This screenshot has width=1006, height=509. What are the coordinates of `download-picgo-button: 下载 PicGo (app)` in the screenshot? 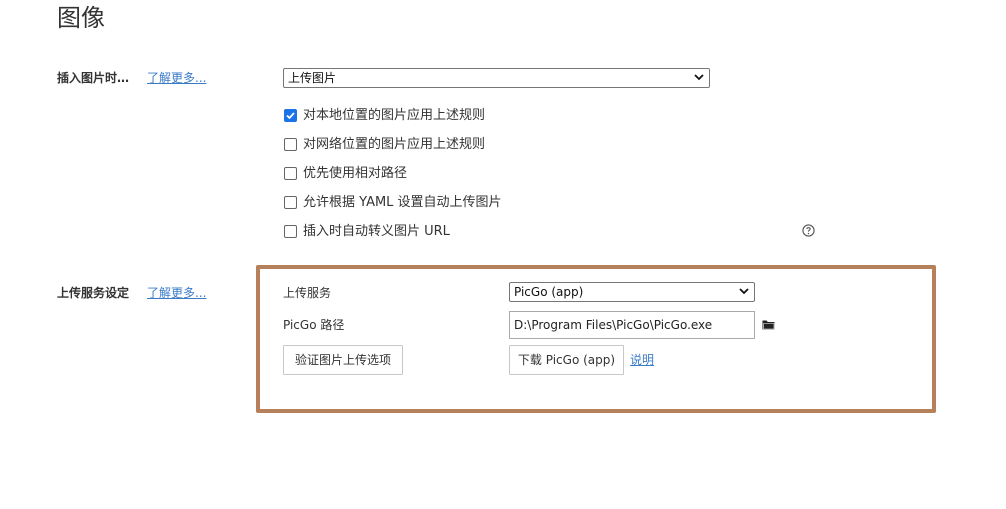 It's located at (566, 360).